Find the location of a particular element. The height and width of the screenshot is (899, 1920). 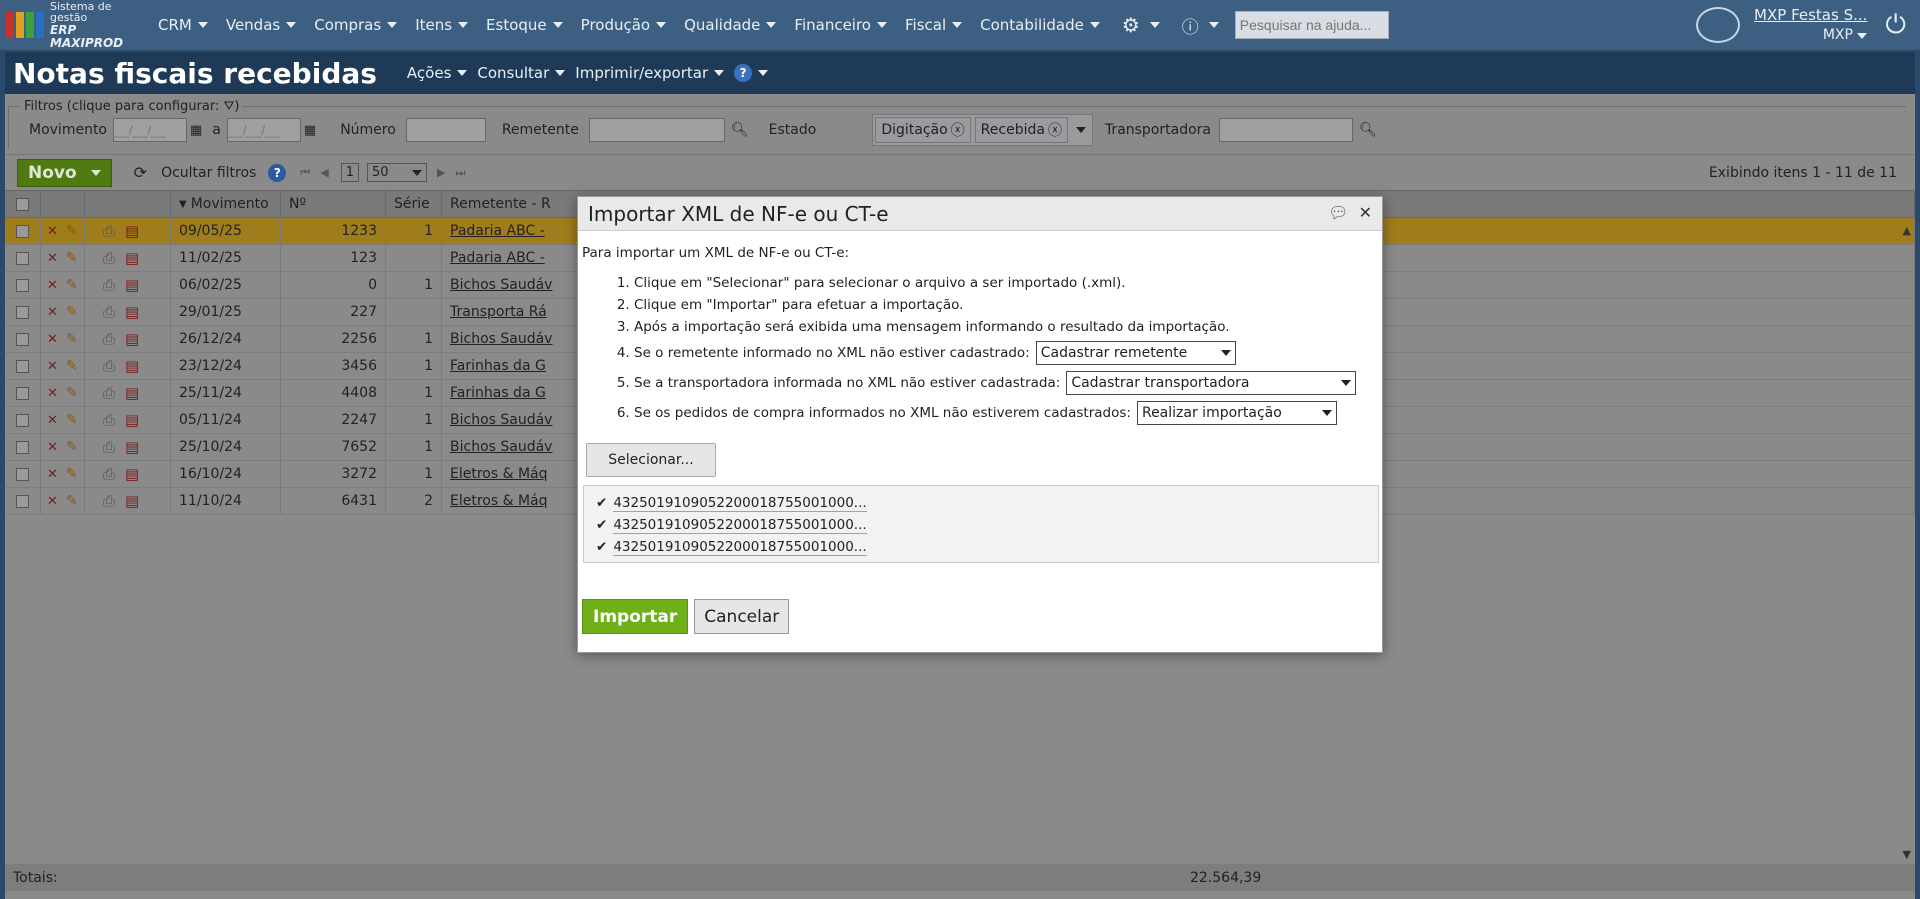

remove-chip-icon: ⓧ is located at coordinates (1055, 130).